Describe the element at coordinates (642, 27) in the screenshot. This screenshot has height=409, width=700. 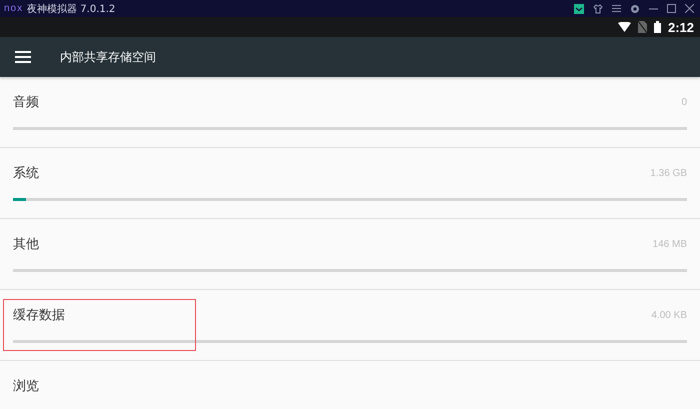
I see `no-sim-icon` at that location.